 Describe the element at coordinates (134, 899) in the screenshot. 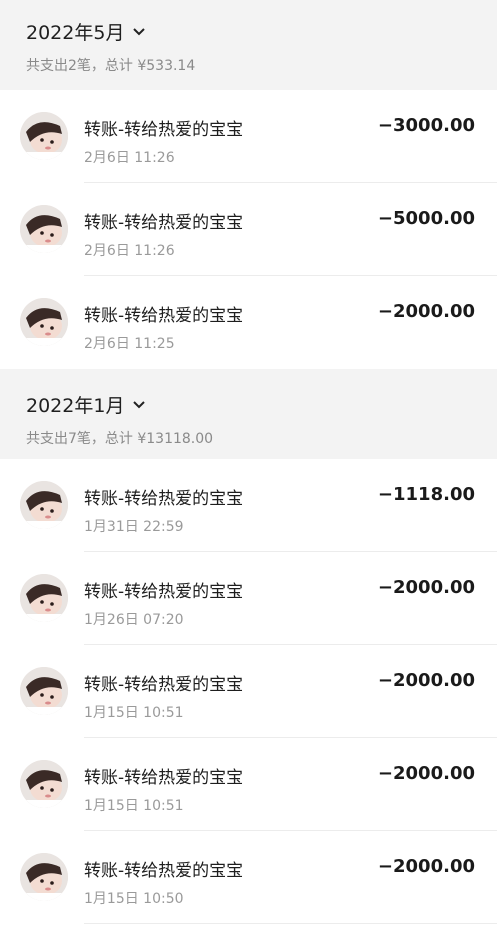

I see `transaction-time: 1月15日 10:50` at that location.